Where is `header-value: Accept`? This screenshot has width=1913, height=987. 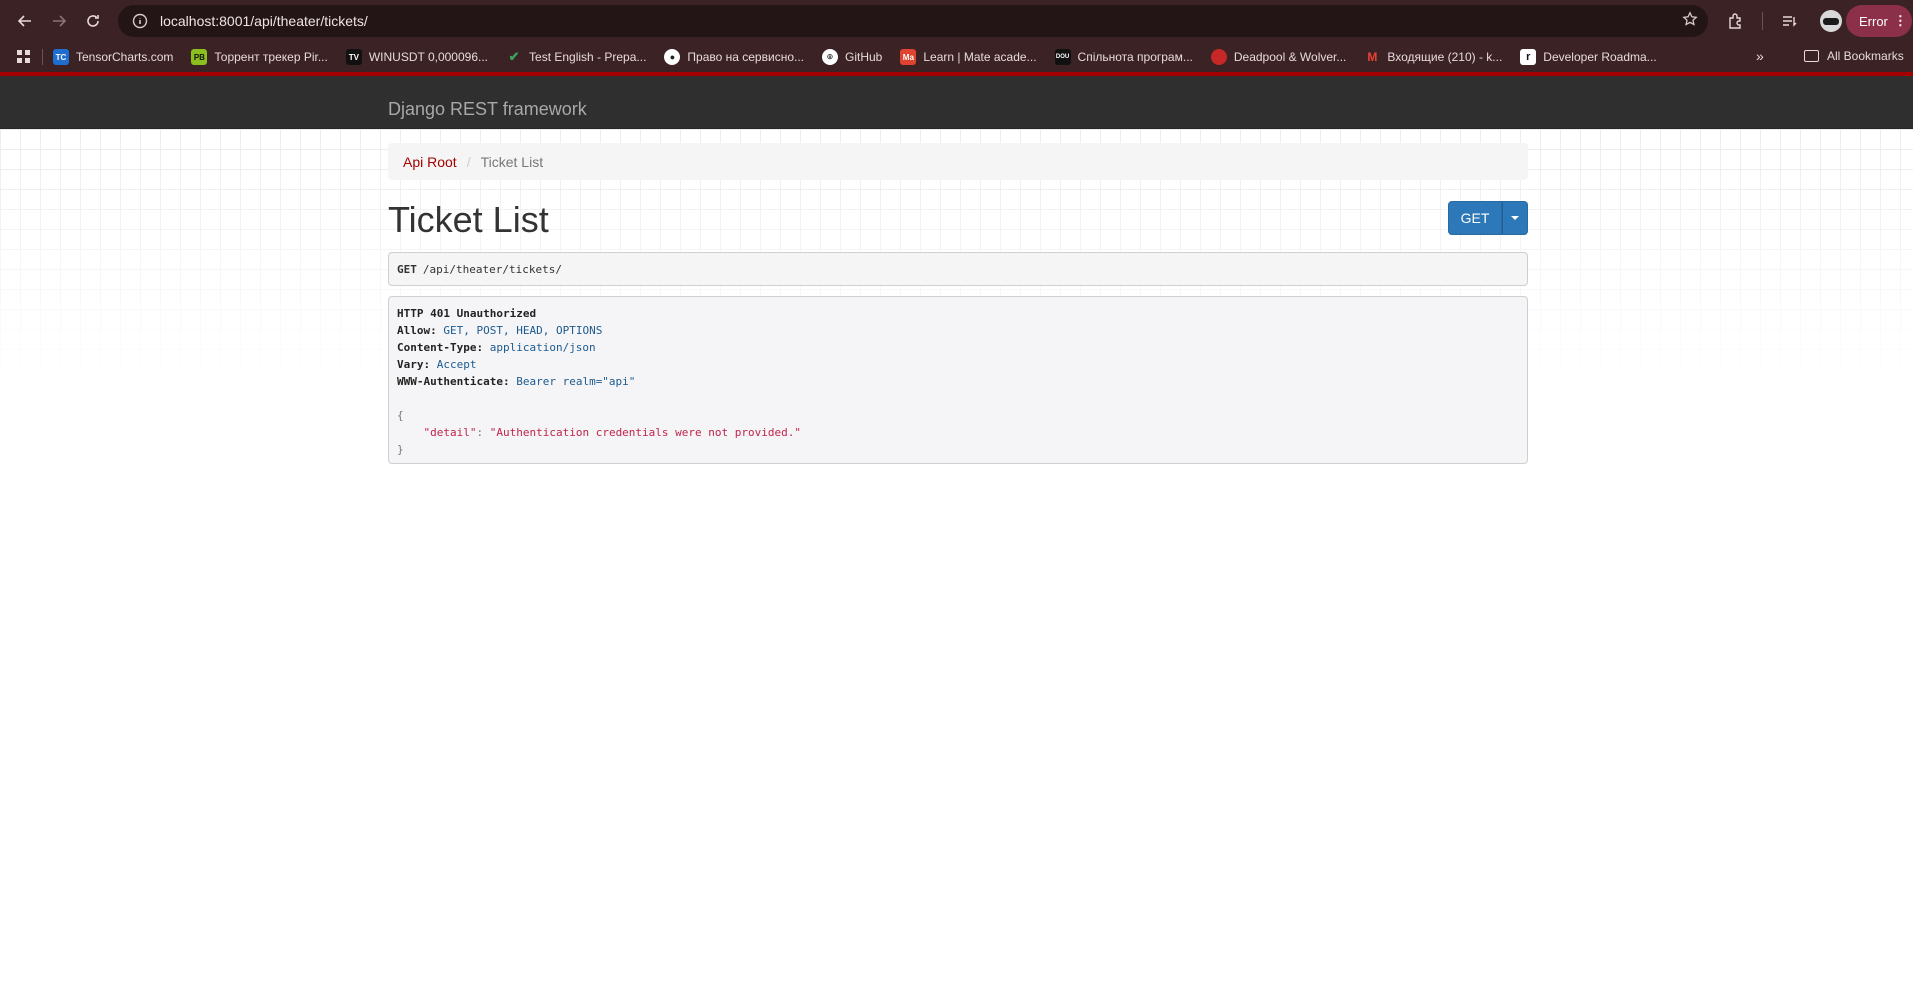 header-value: Accept is located at coordinates (456, 364).